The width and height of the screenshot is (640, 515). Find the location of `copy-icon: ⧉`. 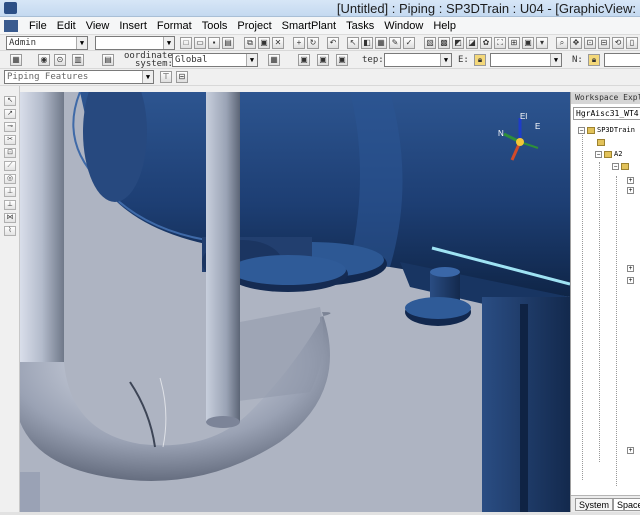

copy-icon: ⧉ is located at coordinates (250, 43).